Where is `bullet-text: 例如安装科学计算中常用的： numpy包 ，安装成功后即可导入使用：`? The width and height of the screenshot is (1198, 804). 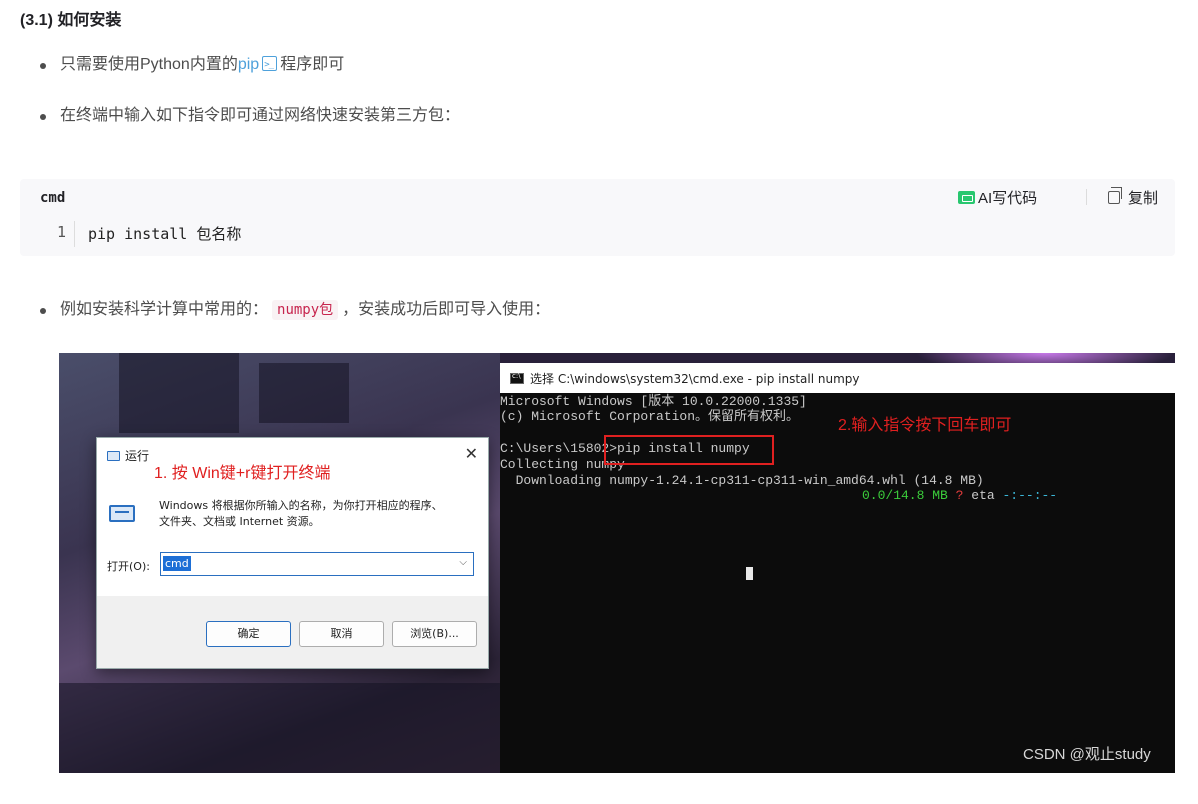
bullet-text: 例如安装科学计算中常用的： numpy包 ，安装成功后即可导入使用： is located at coordinates (305, 310).